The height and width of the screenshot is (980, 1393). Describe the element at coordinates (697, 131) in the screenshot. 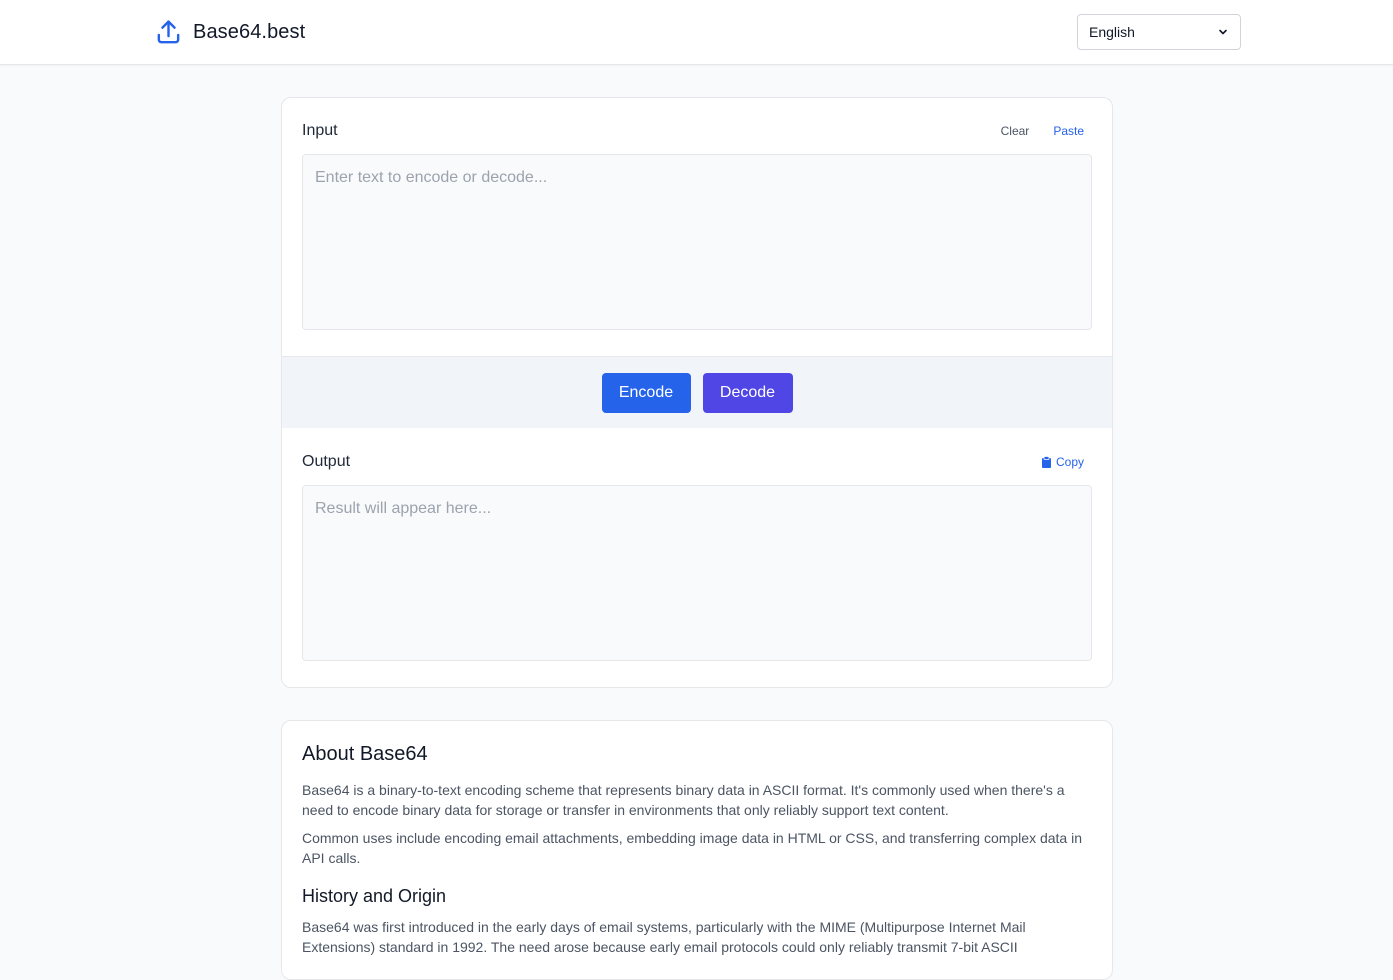

I see `input-panel-header: Input Clear Paste` at that location.